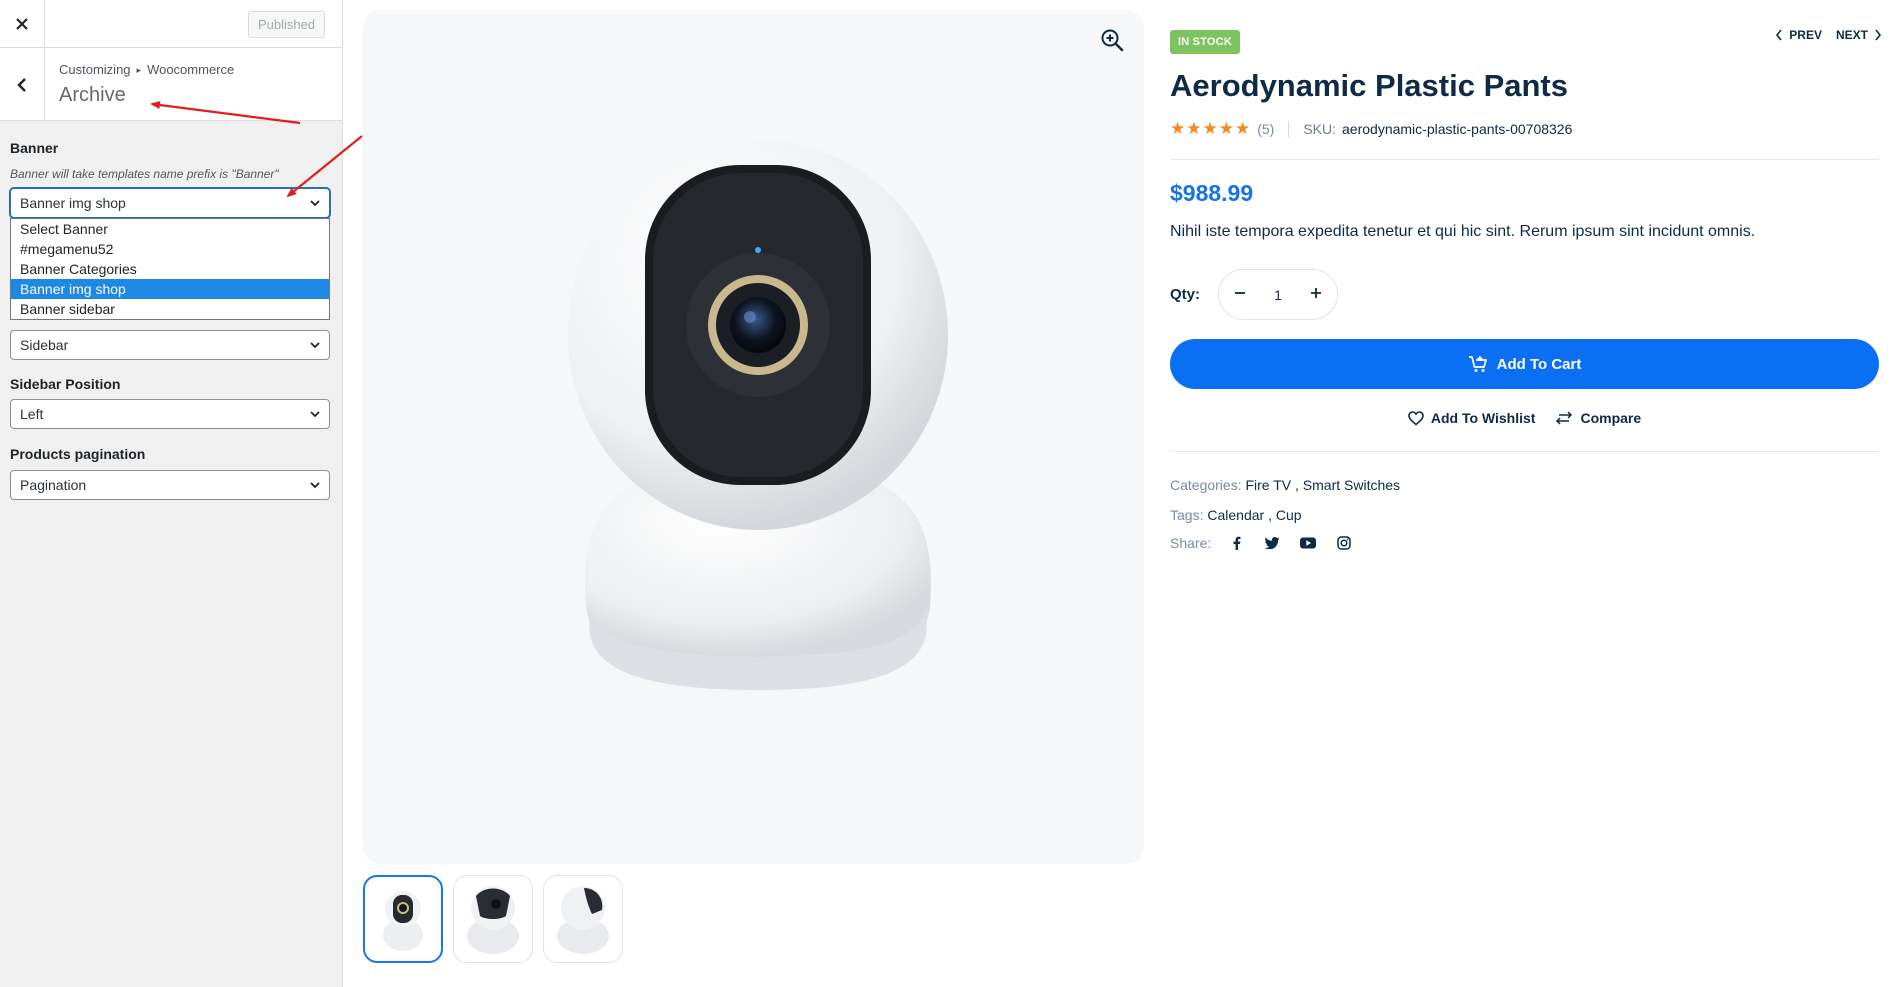  Describe the element at coordinates (170, 229) in the screenshot. I see `banner-option: Select Banner` at that location.